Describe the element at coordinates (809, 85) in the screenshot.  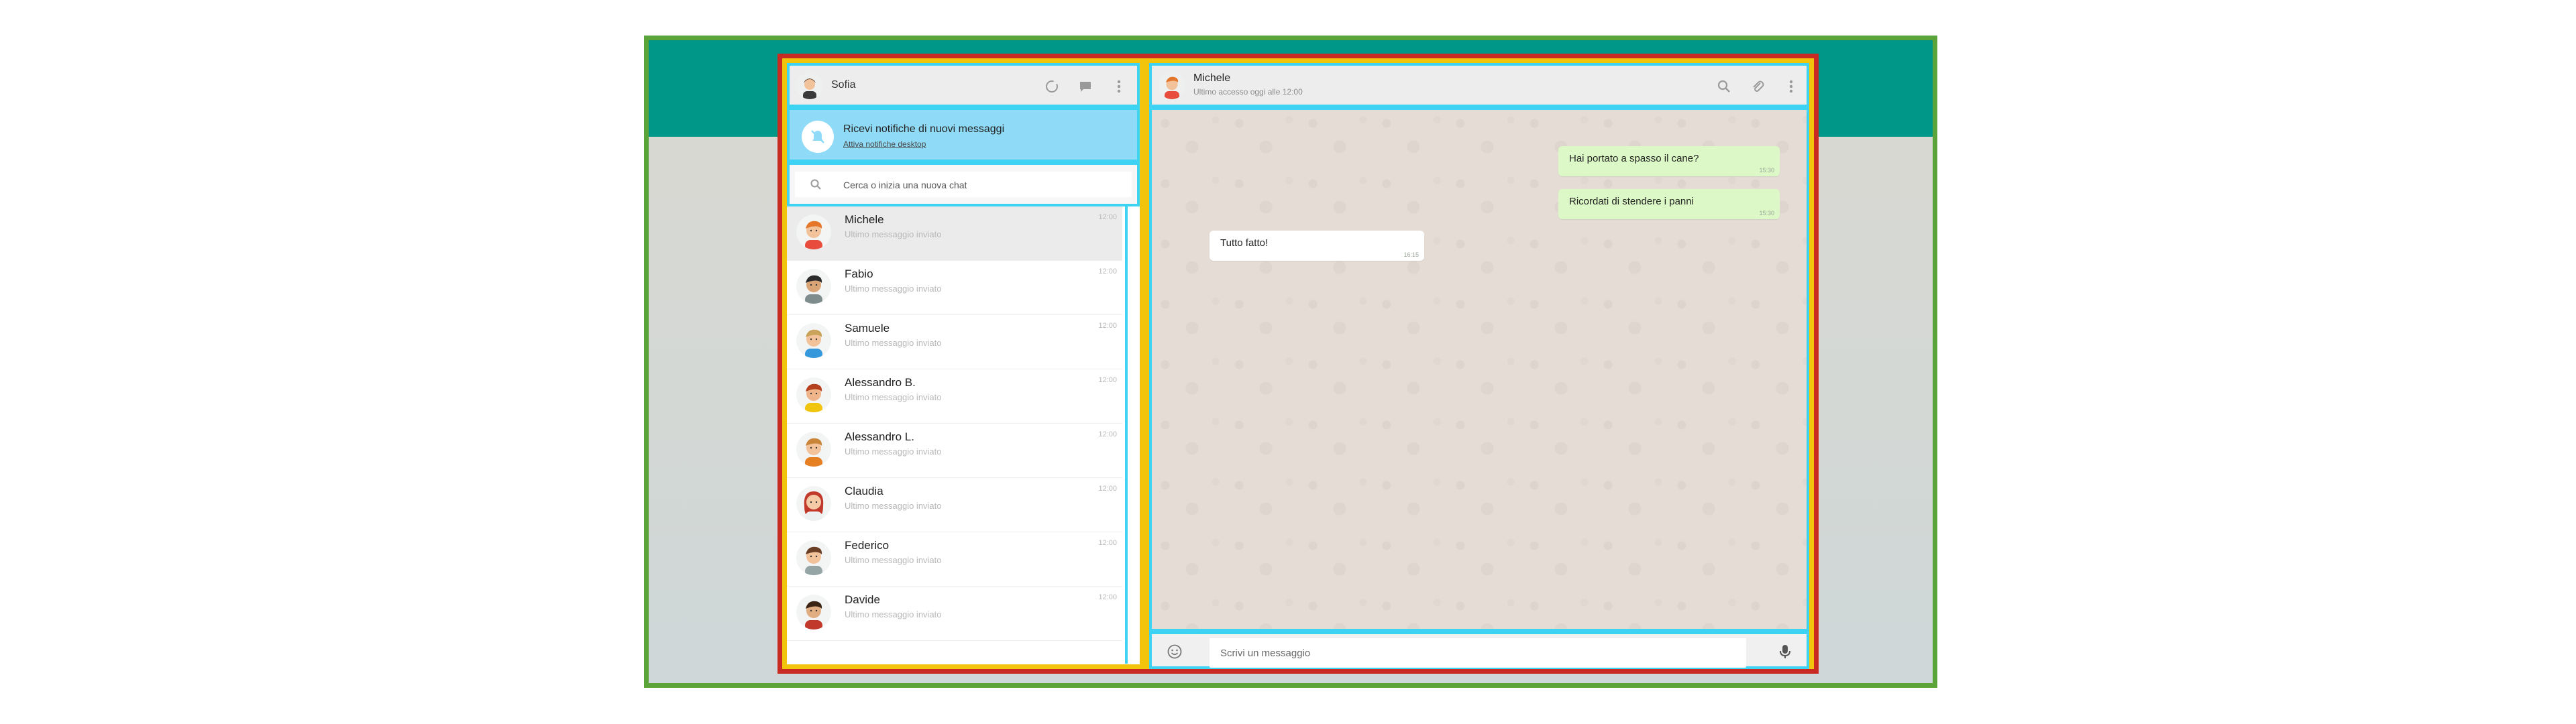
I see `my-avatar` at that location.